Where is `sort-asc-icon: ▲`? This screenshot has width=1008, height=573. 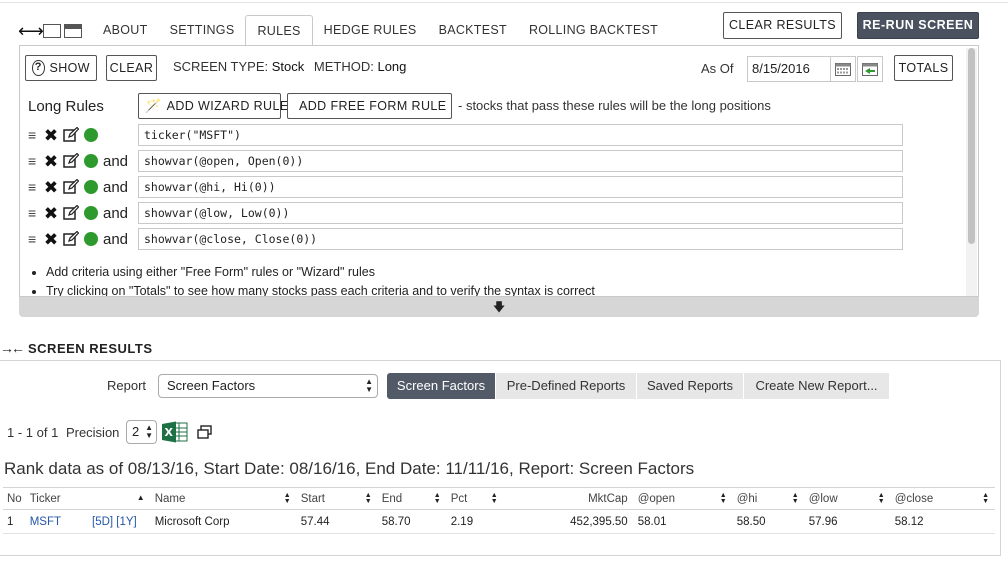 sort-asc-icon: ▲ is located at coordinates (140, 497).